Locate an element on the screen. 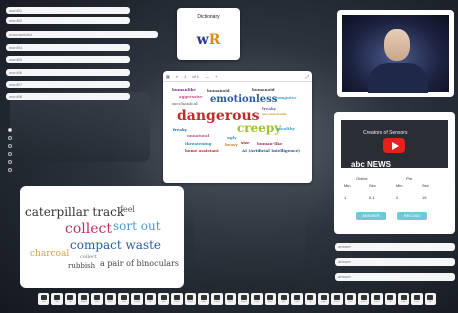  logo-letter-r: R is located at coordinates (214, 40).